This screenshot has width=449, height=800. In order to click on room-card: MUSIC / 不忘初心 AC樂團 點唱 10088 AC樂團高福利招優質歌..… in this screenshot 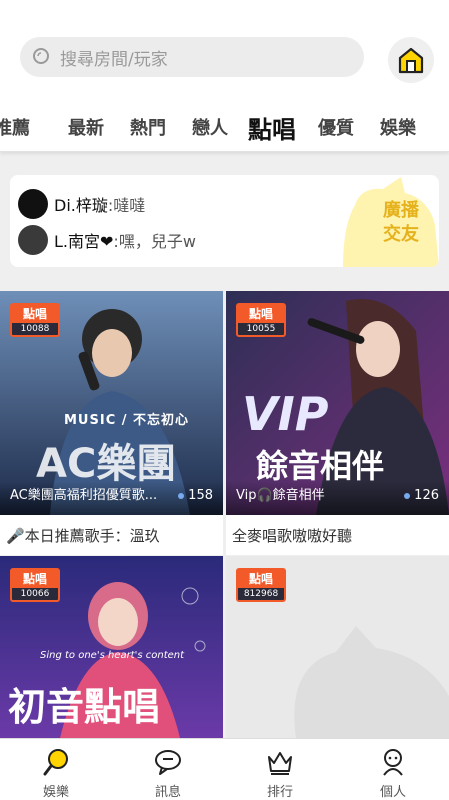, I will do `click(111, 403)`.